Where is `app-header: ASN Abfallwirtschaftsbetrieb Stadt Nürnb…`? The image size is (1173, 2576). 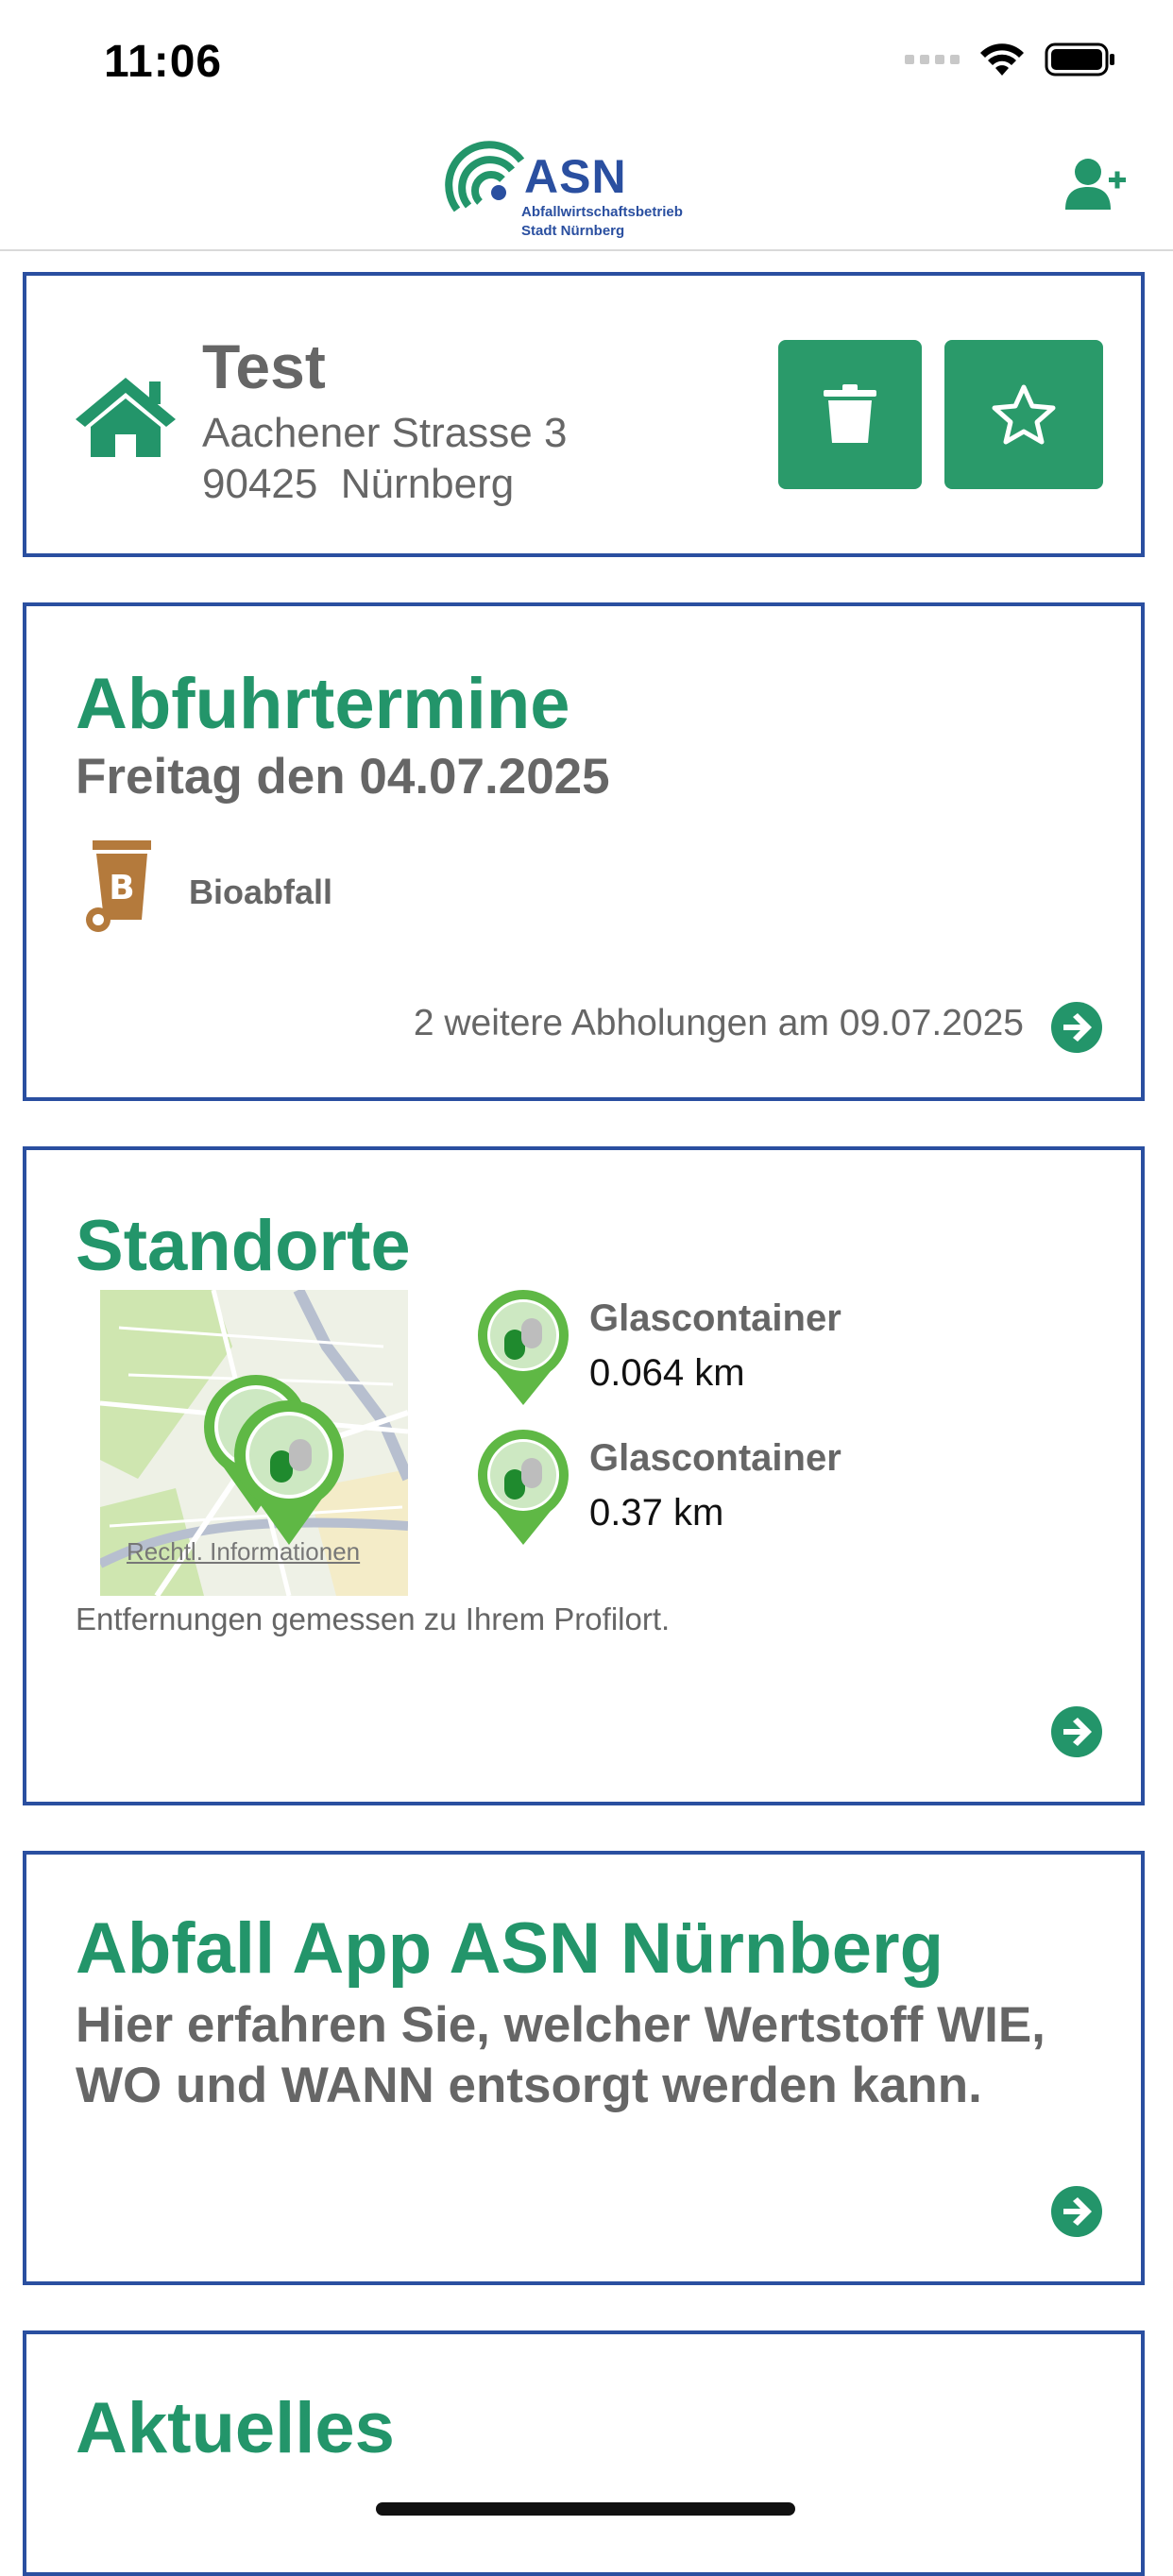 app-header: ASN Abfallwirtschaftsbetrieb Stadt Nürnb… is located at coordinates (586, 187).